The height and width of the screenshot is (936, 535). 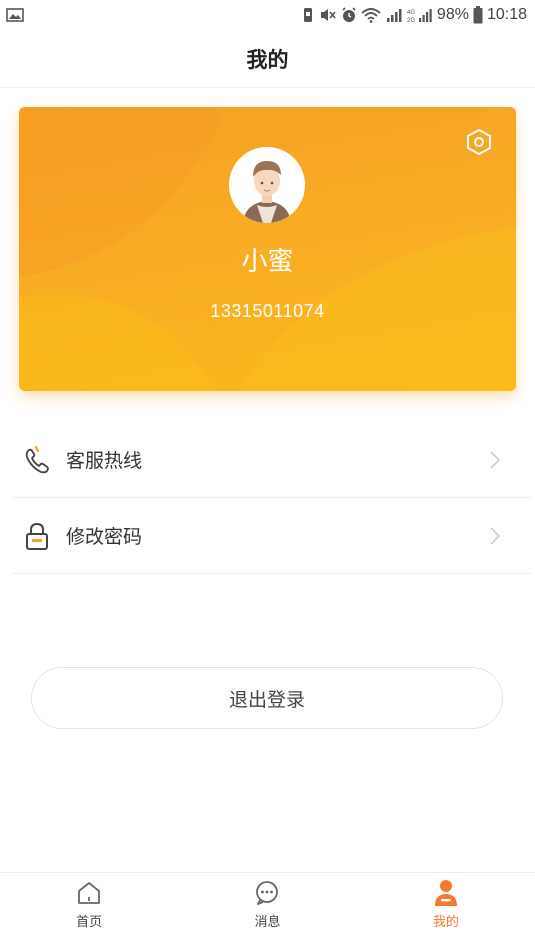 I want to click on battery-percent: 98%, so click(x=452, y=14).